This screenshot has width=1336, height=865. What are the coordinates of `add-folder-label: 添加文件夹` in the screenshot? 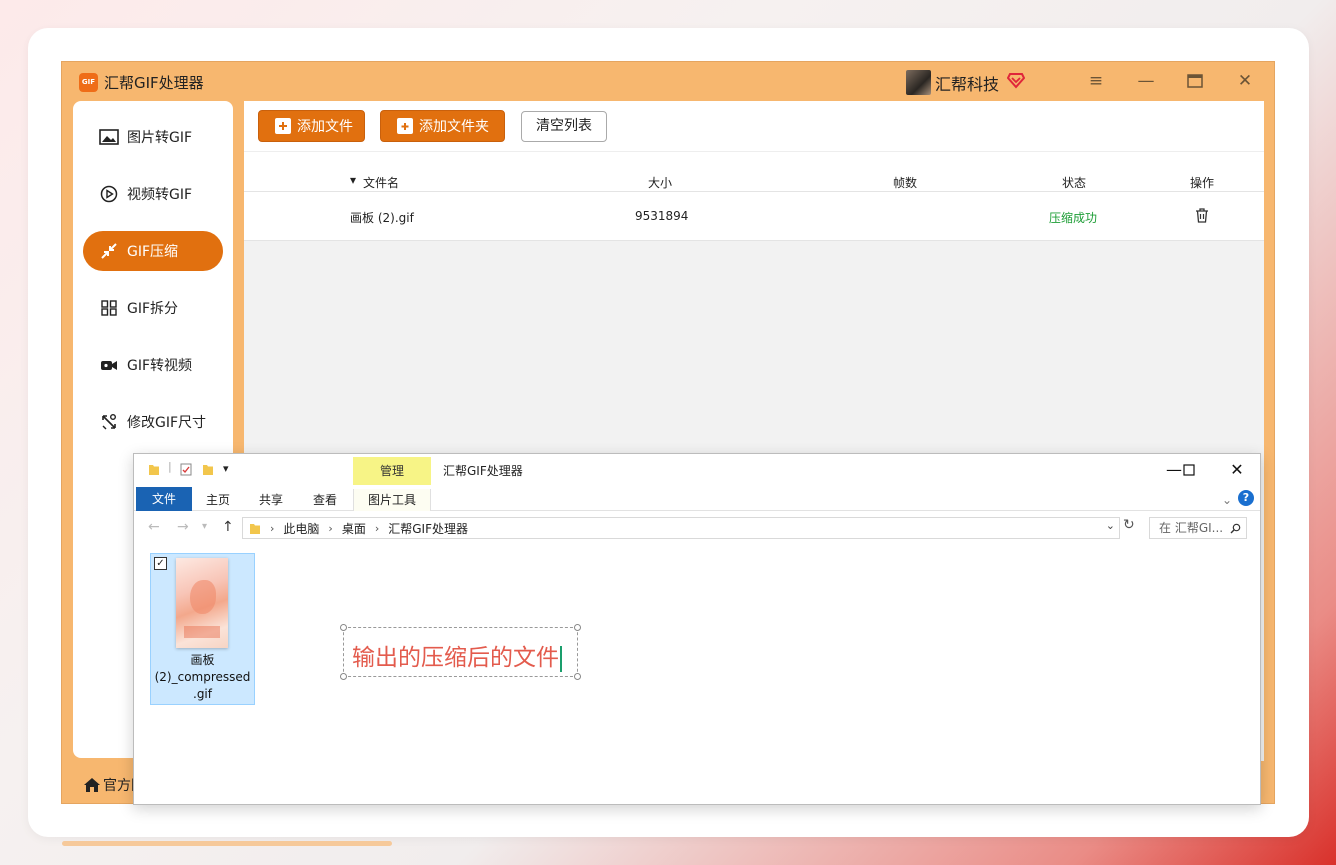 It's located at (454, 127).